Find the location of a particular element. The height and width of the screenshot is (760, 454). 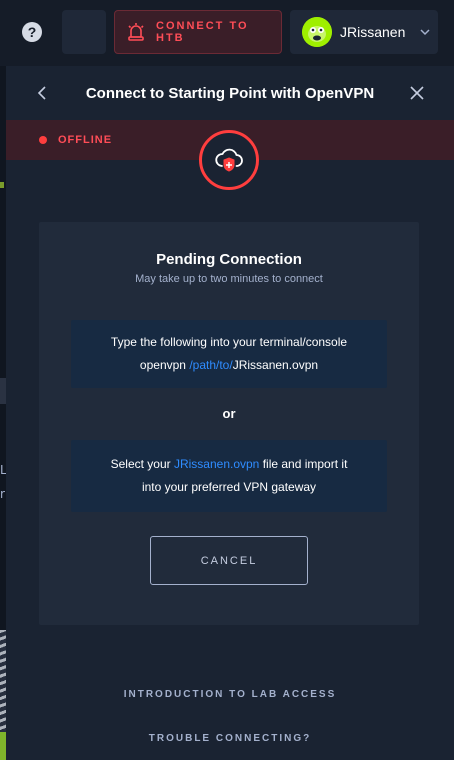

select-suffix: file and import it is located at coordinates (303, 464).